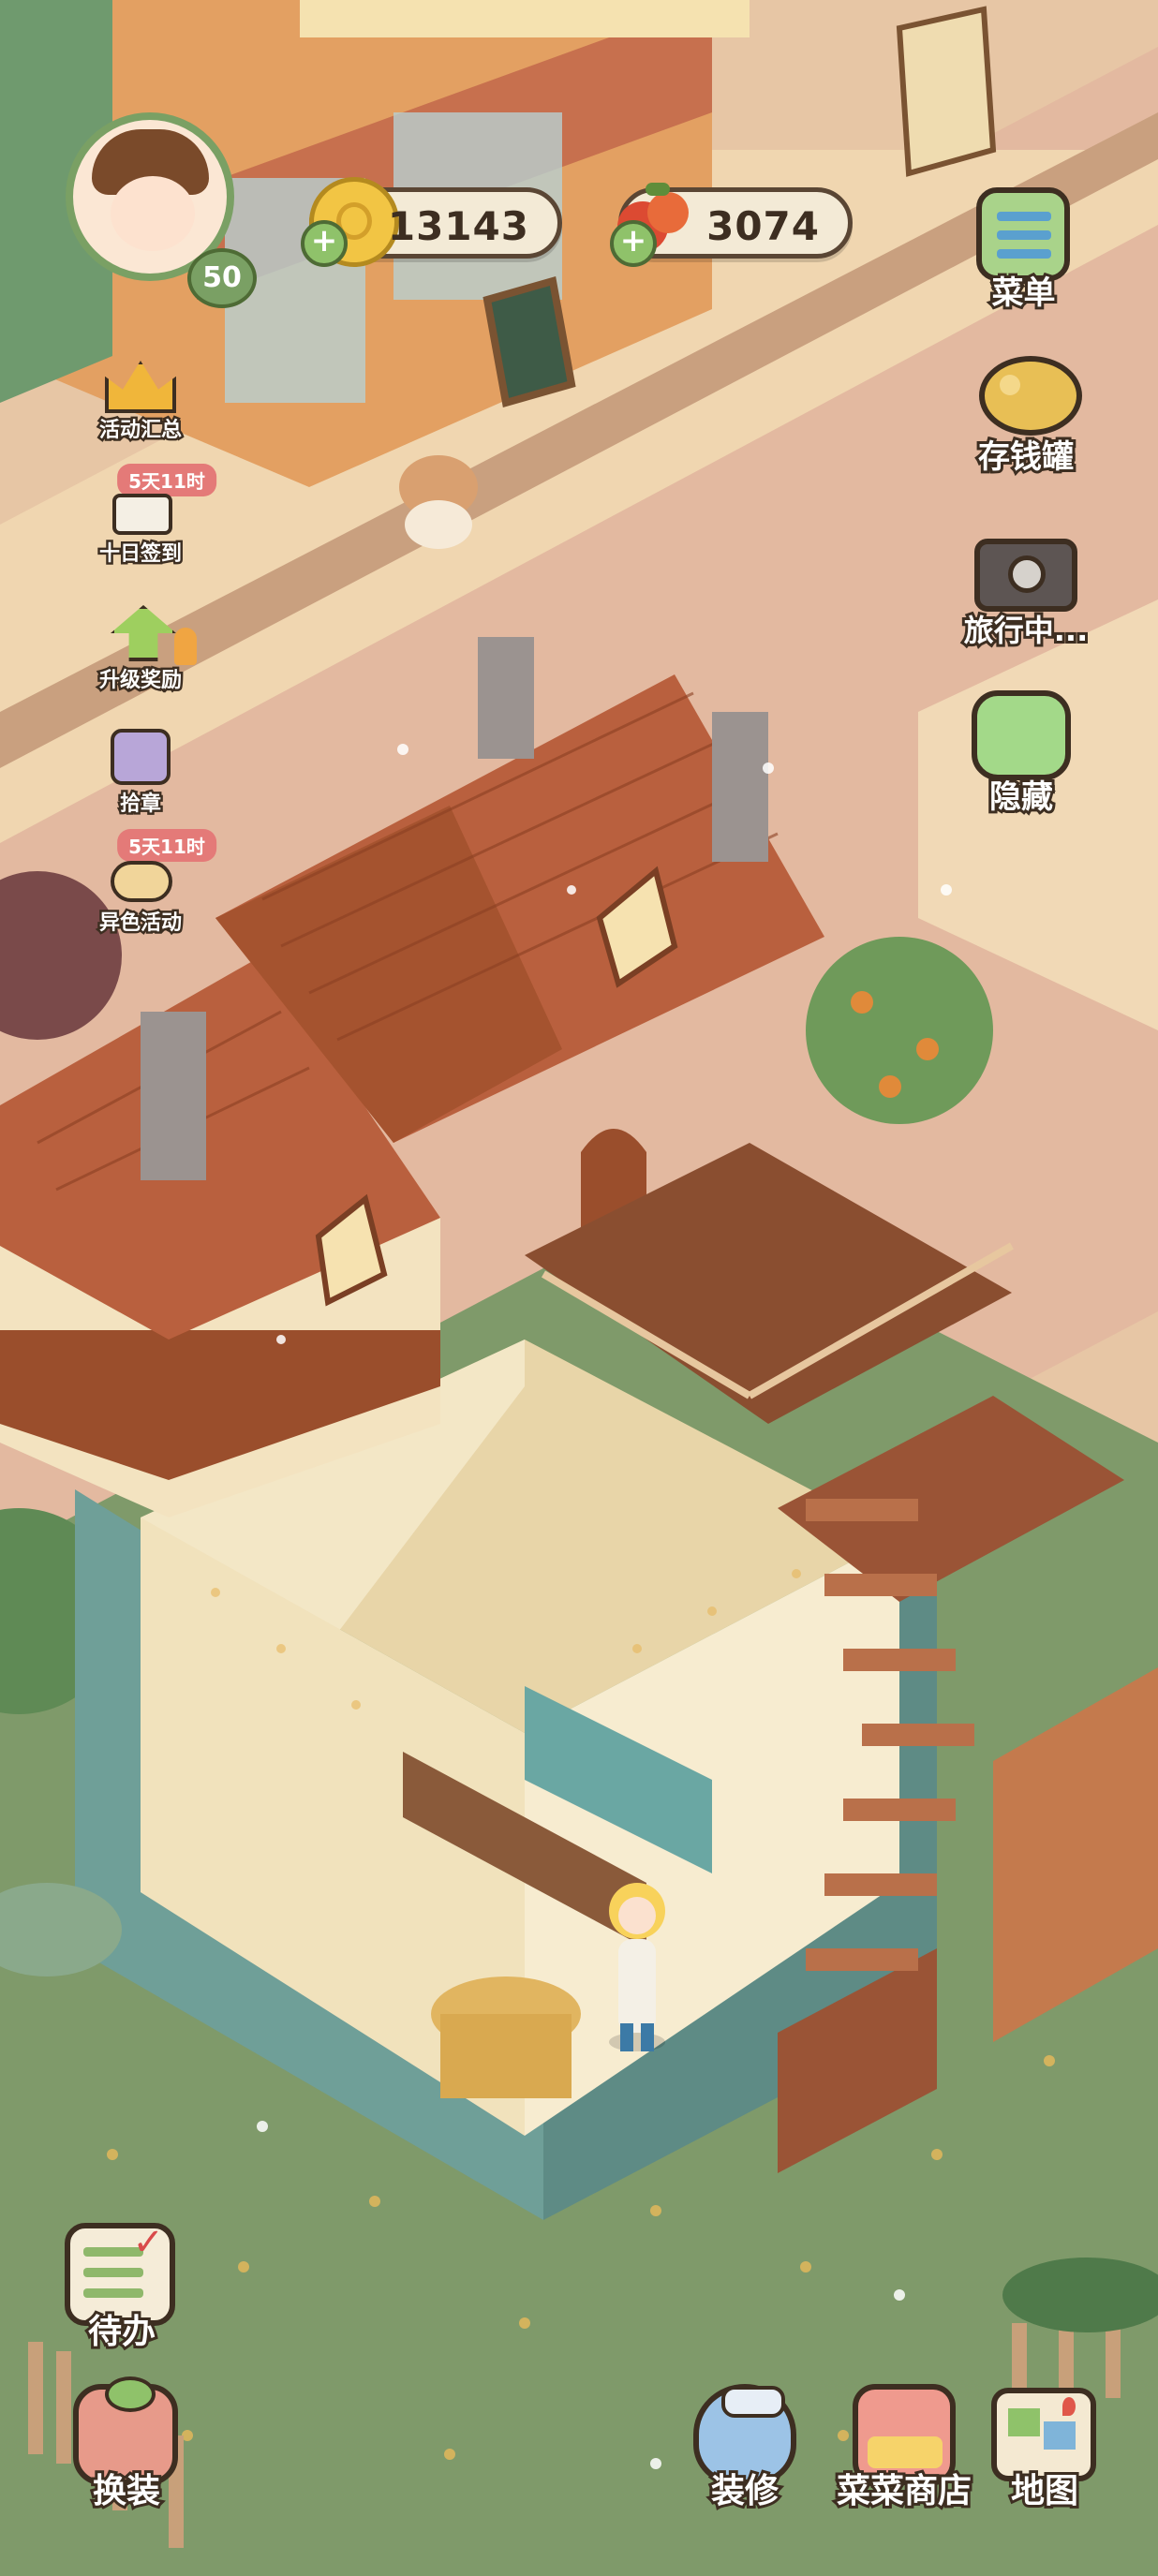 The height and width of the screenshot is (2576, 1158). I want to click on checkin-timer-badge: 5天11时, so click(166, 480).